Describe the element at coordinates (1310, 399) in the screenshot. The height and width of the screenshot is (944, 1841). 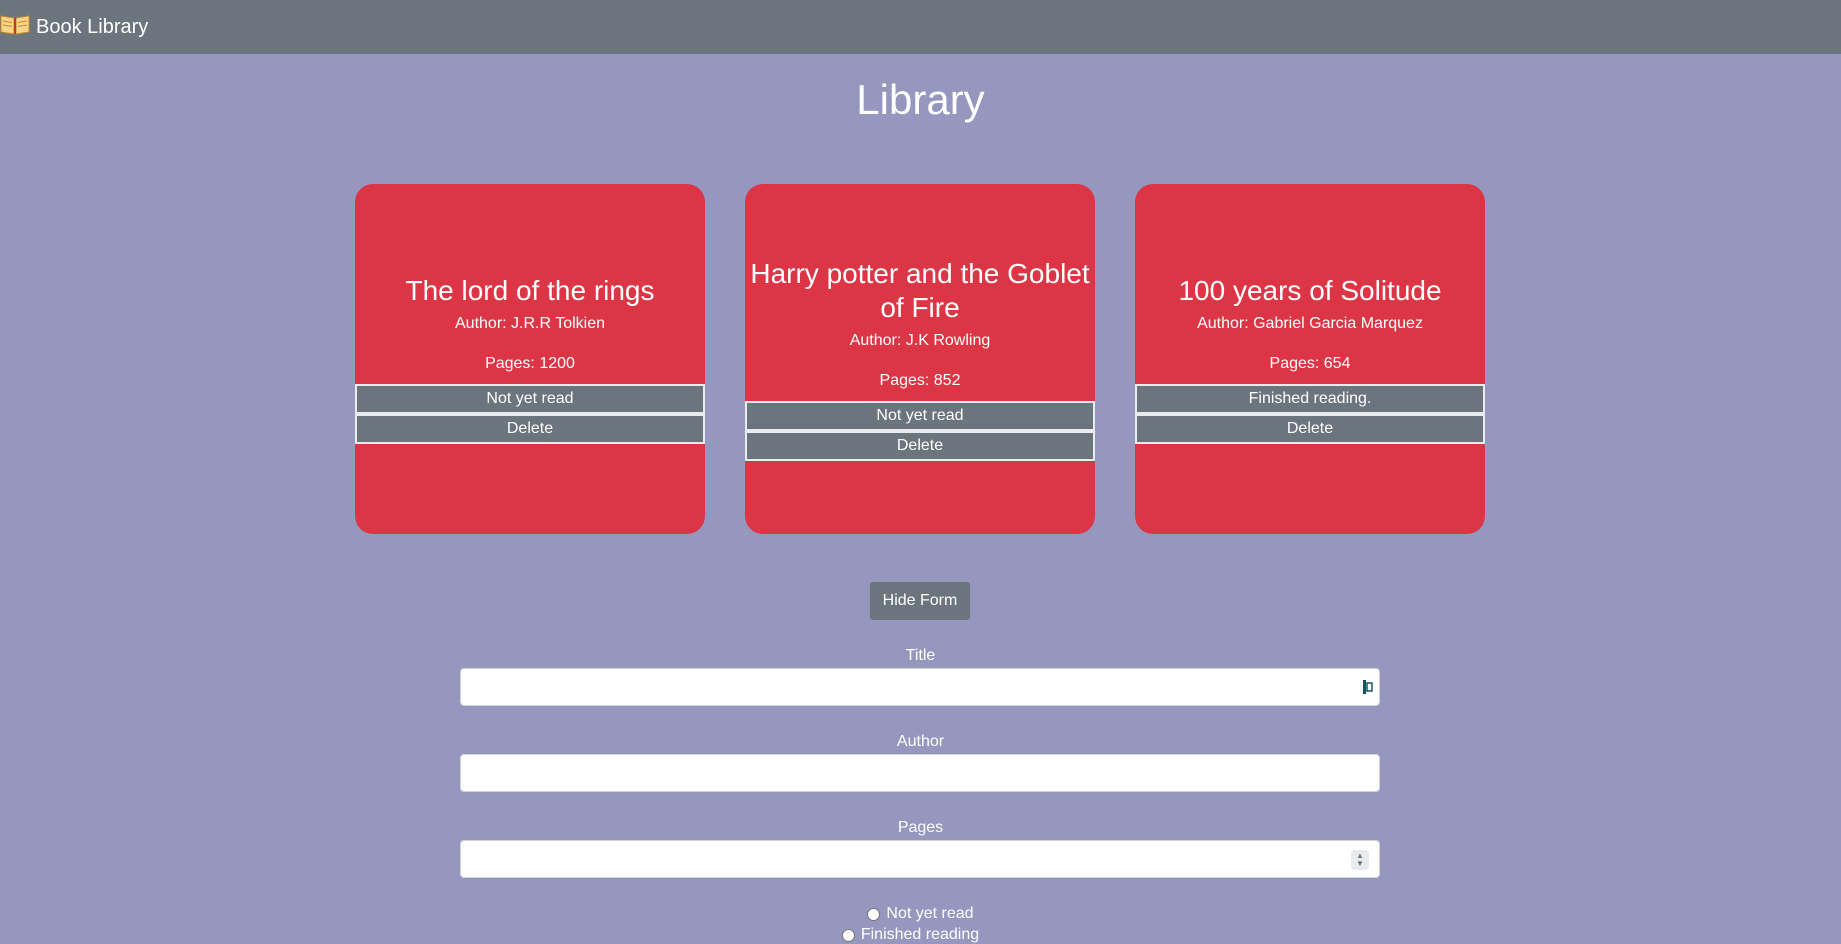
I see `read-status-button: Finished reading.` at that location.